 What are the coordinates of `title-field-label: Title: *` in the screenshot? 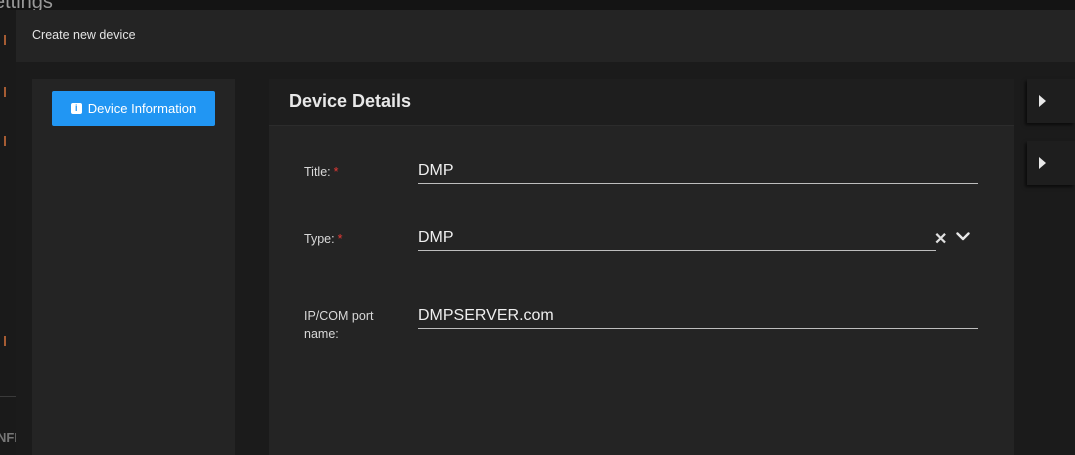 It's located at (321, 172).